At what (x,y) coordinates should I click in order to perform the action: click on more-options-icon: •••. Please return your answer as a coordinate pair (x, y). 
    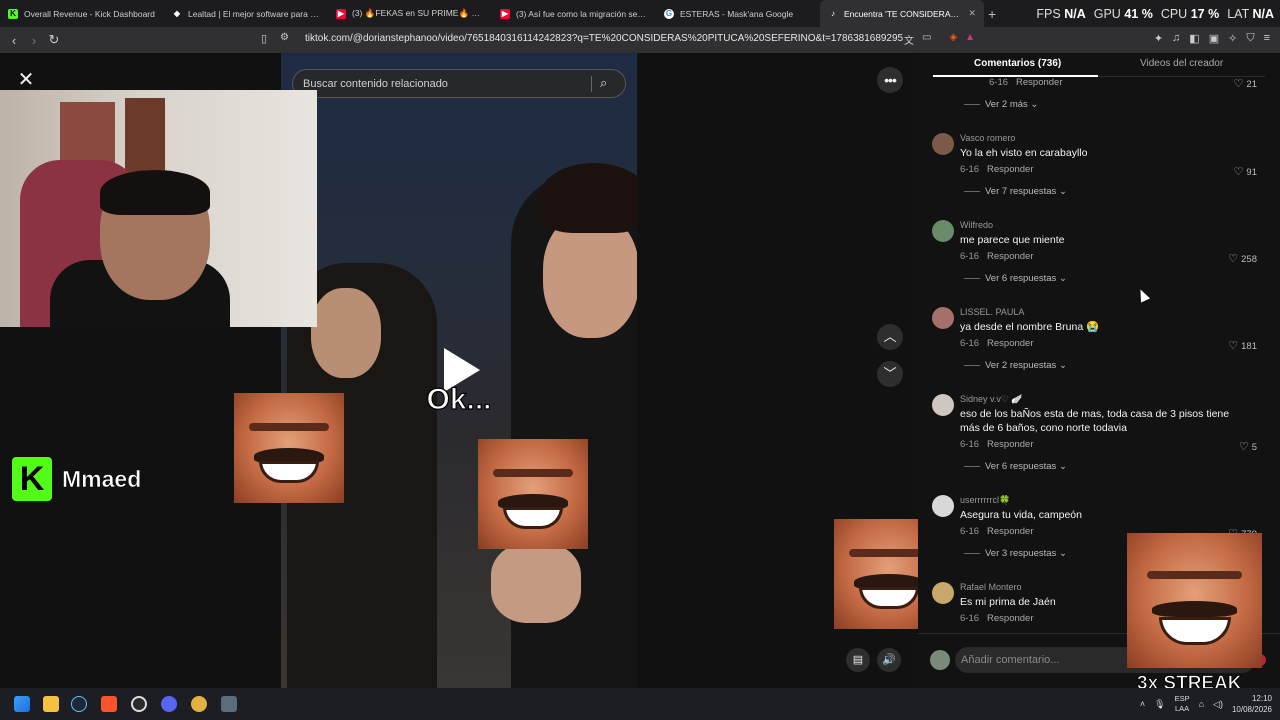
    Looking at the image, I should click on (890, 80).